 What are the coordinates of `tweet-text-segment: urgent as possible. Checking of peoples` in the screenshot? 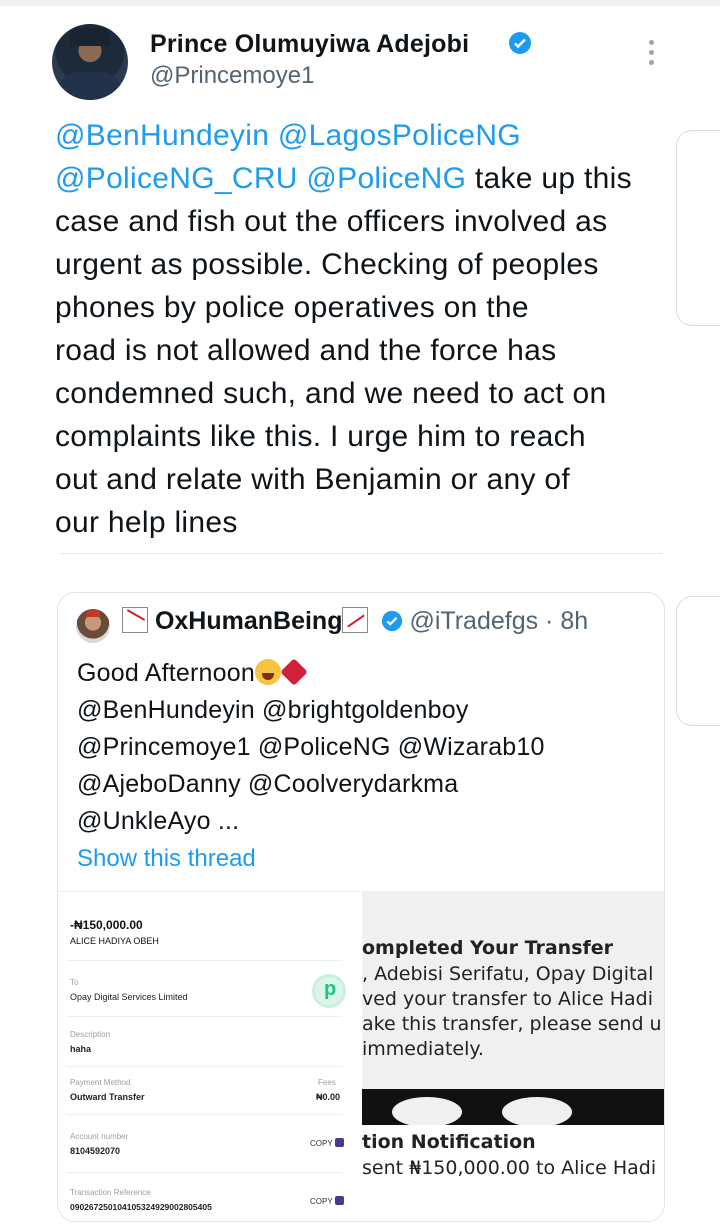 It's located at (327, 264).